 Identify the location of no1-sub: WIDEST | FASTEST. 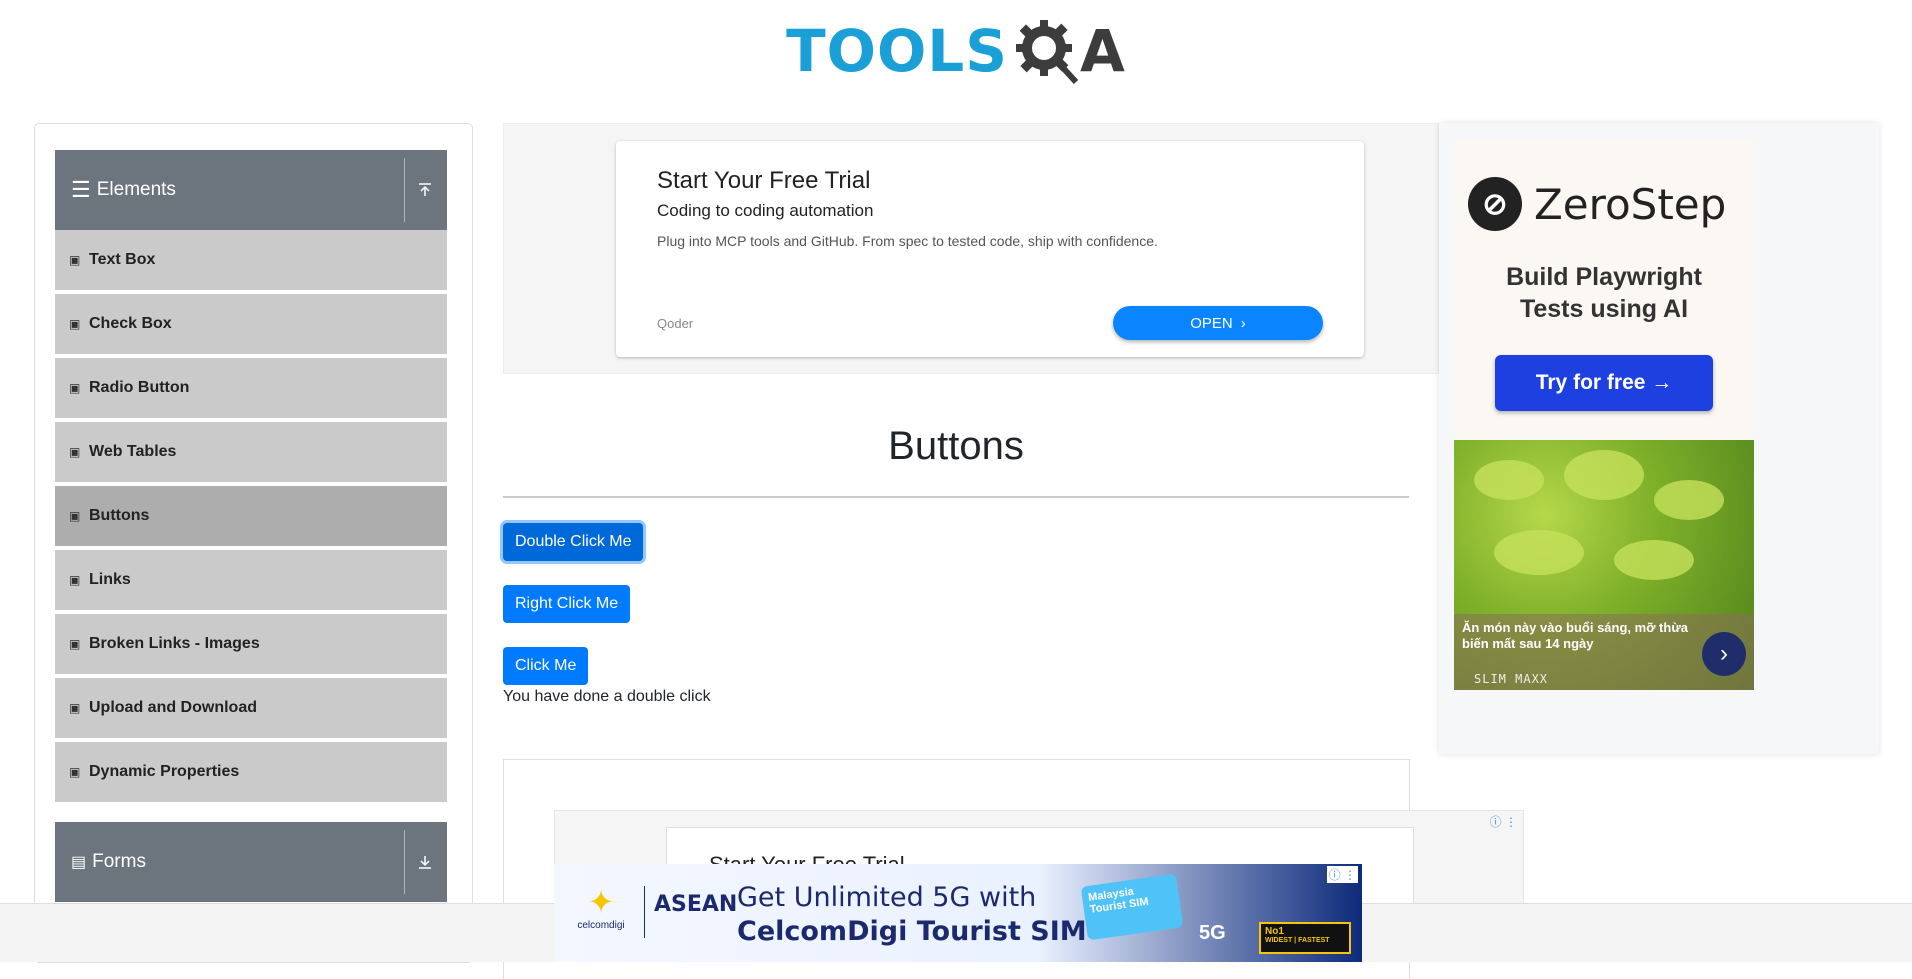
(1297, 940).